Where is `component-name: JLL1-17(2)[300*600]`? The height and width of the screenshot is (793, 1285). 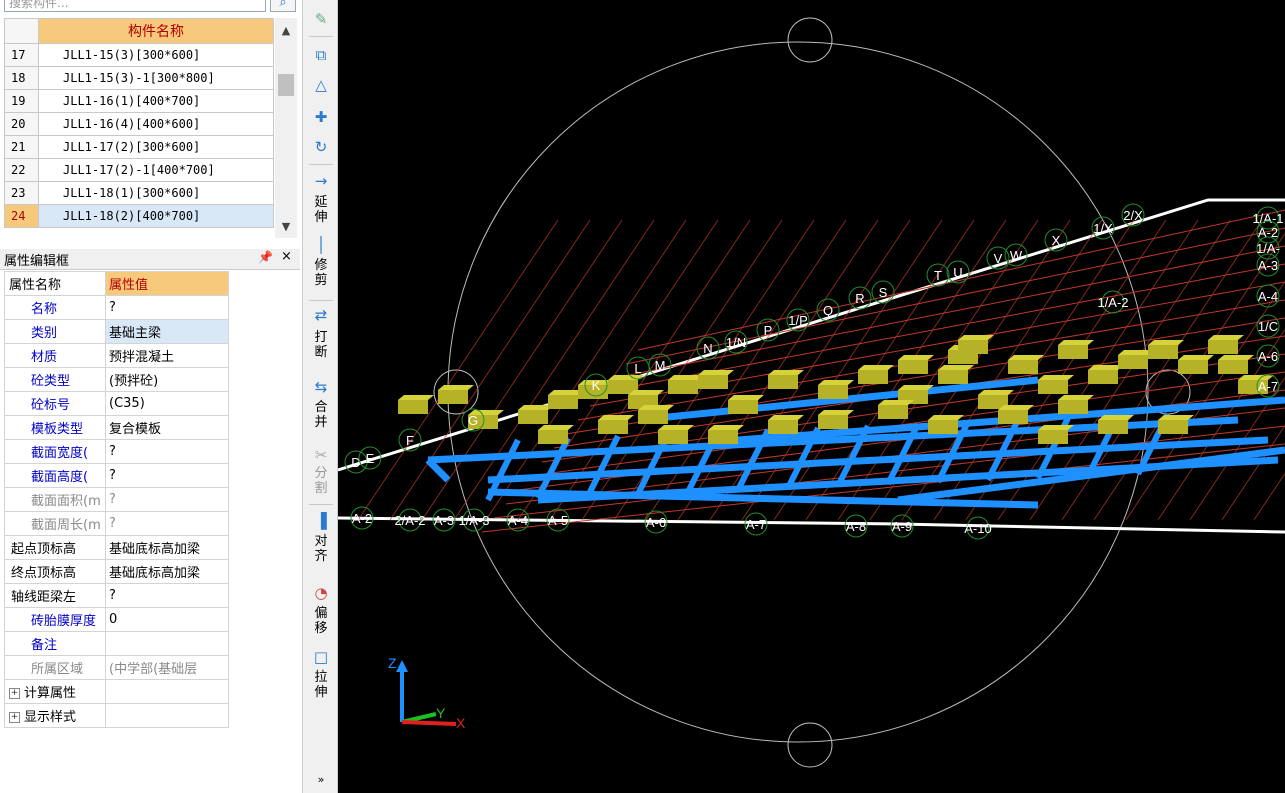
component-name: JLL1-17(2)[300*600] is located at coordinates (156, 147).